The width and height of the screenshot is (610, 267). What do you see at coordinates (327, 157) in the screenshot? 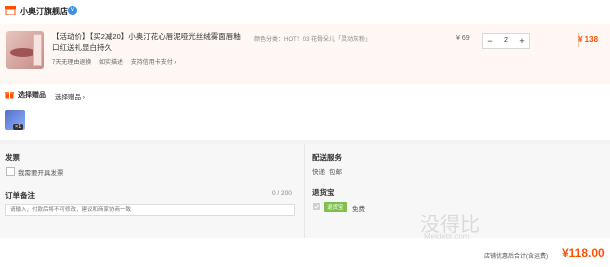
I see `shipping-title: 配送服务` at bounding box center [327, 157].